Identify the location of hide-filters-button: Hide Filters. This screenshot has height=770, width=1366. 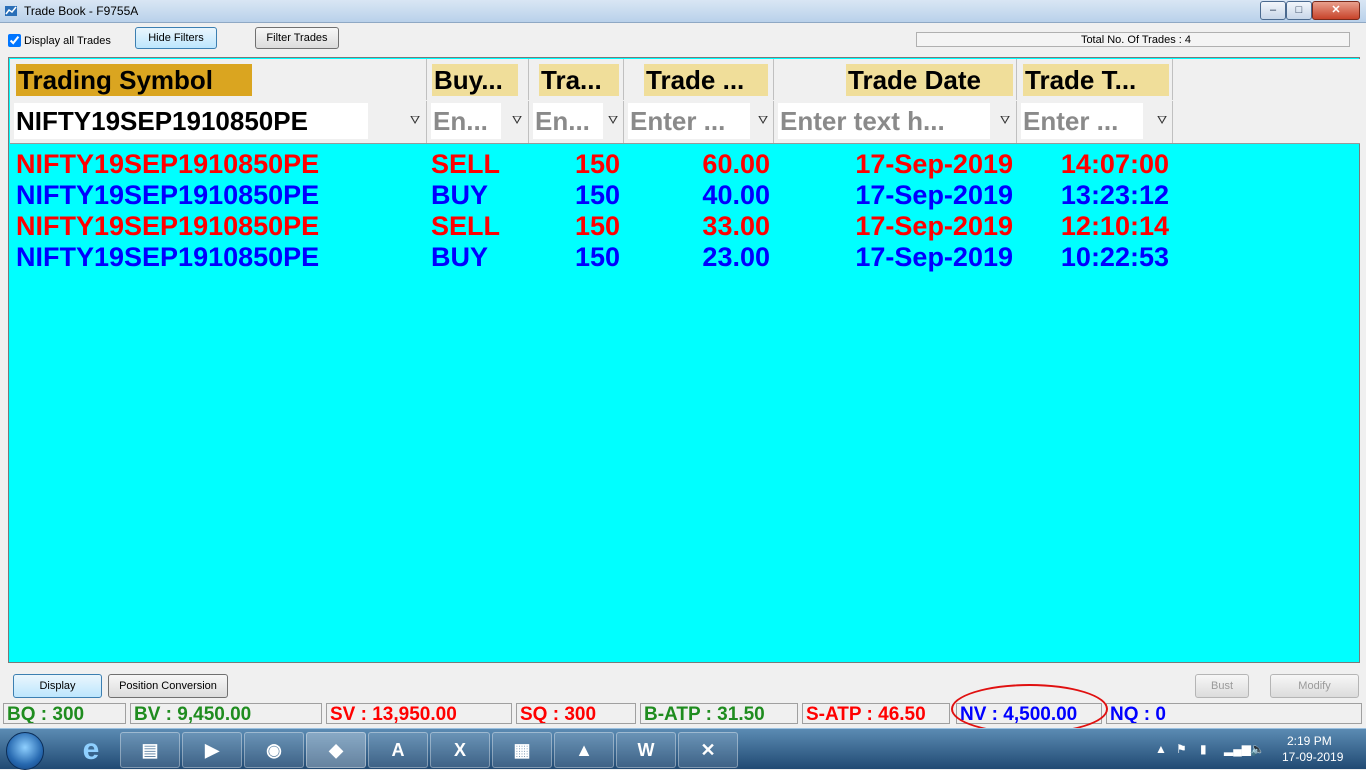
(176, 38).